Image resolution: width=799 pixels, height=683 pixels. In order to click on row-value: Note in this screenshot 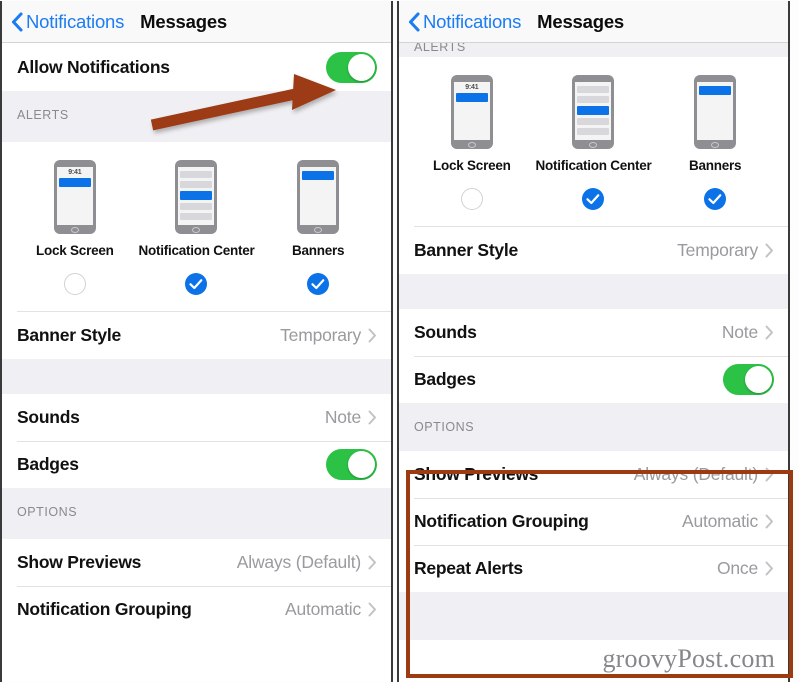, I will do `click(342, 417)`.